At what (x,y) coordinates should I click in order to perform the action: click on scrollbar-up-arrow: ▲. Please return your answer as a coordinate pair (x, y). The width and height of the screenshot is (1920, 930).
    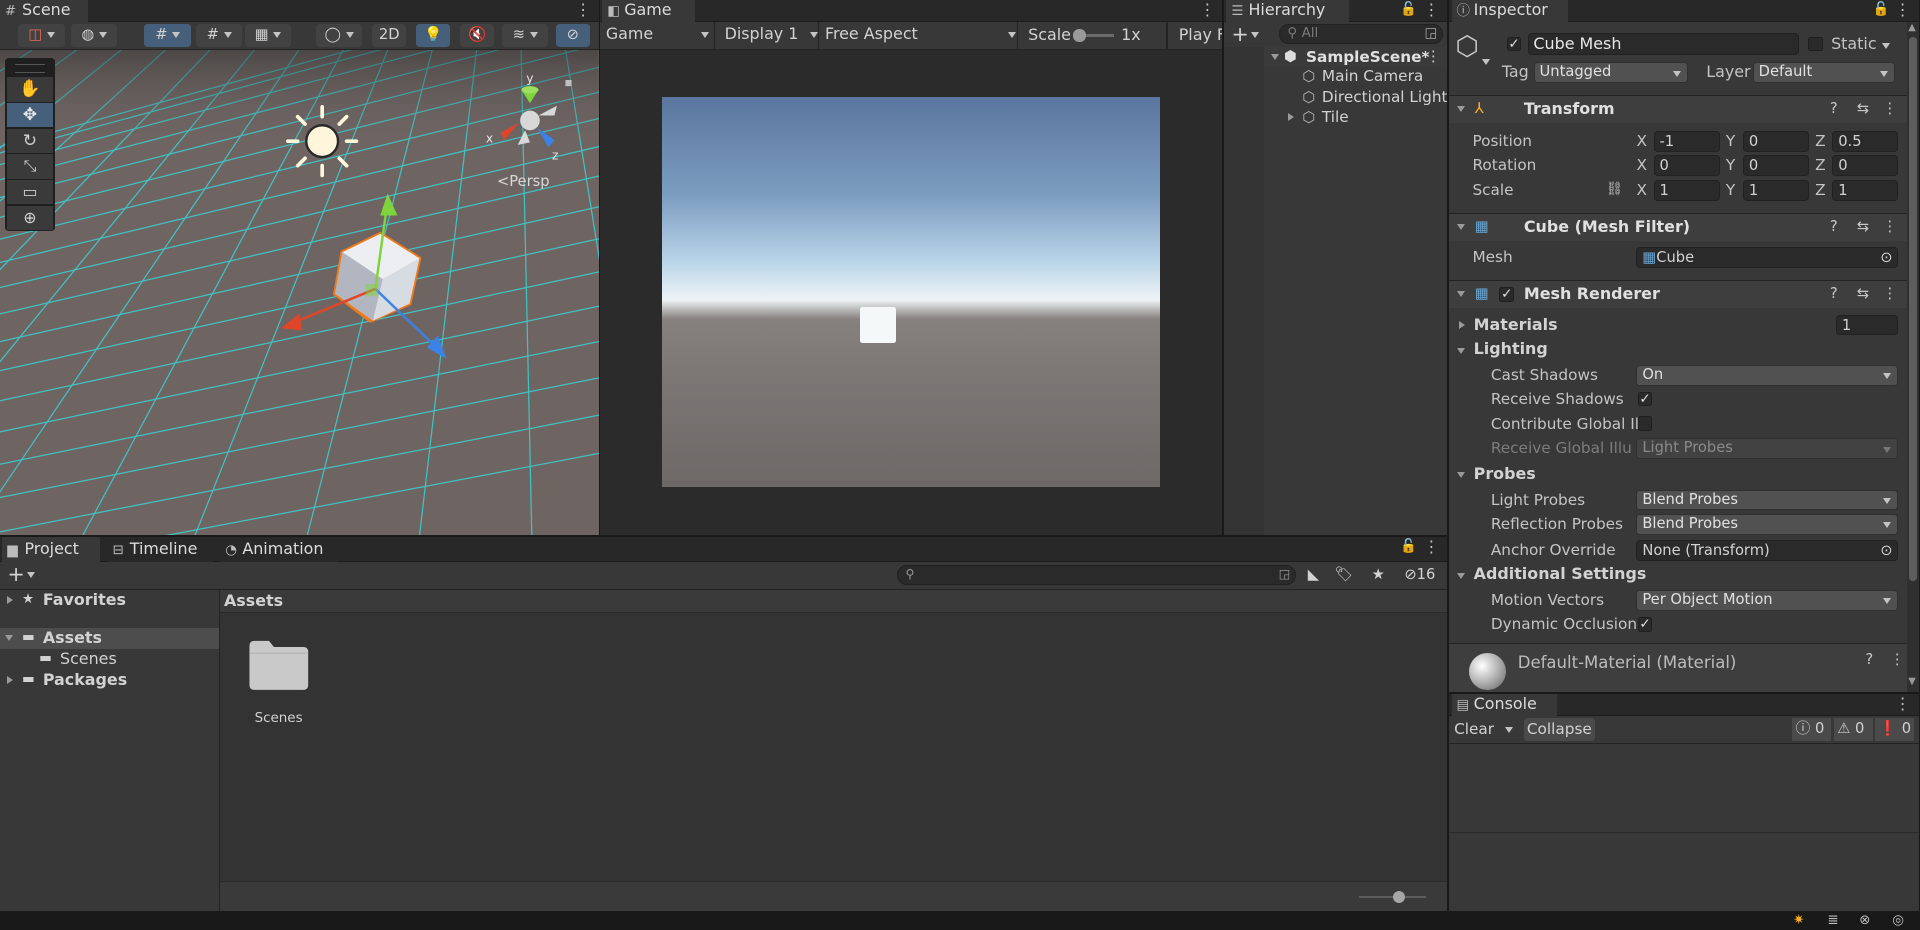
    Looking at the image, I should click on (1912, 27).